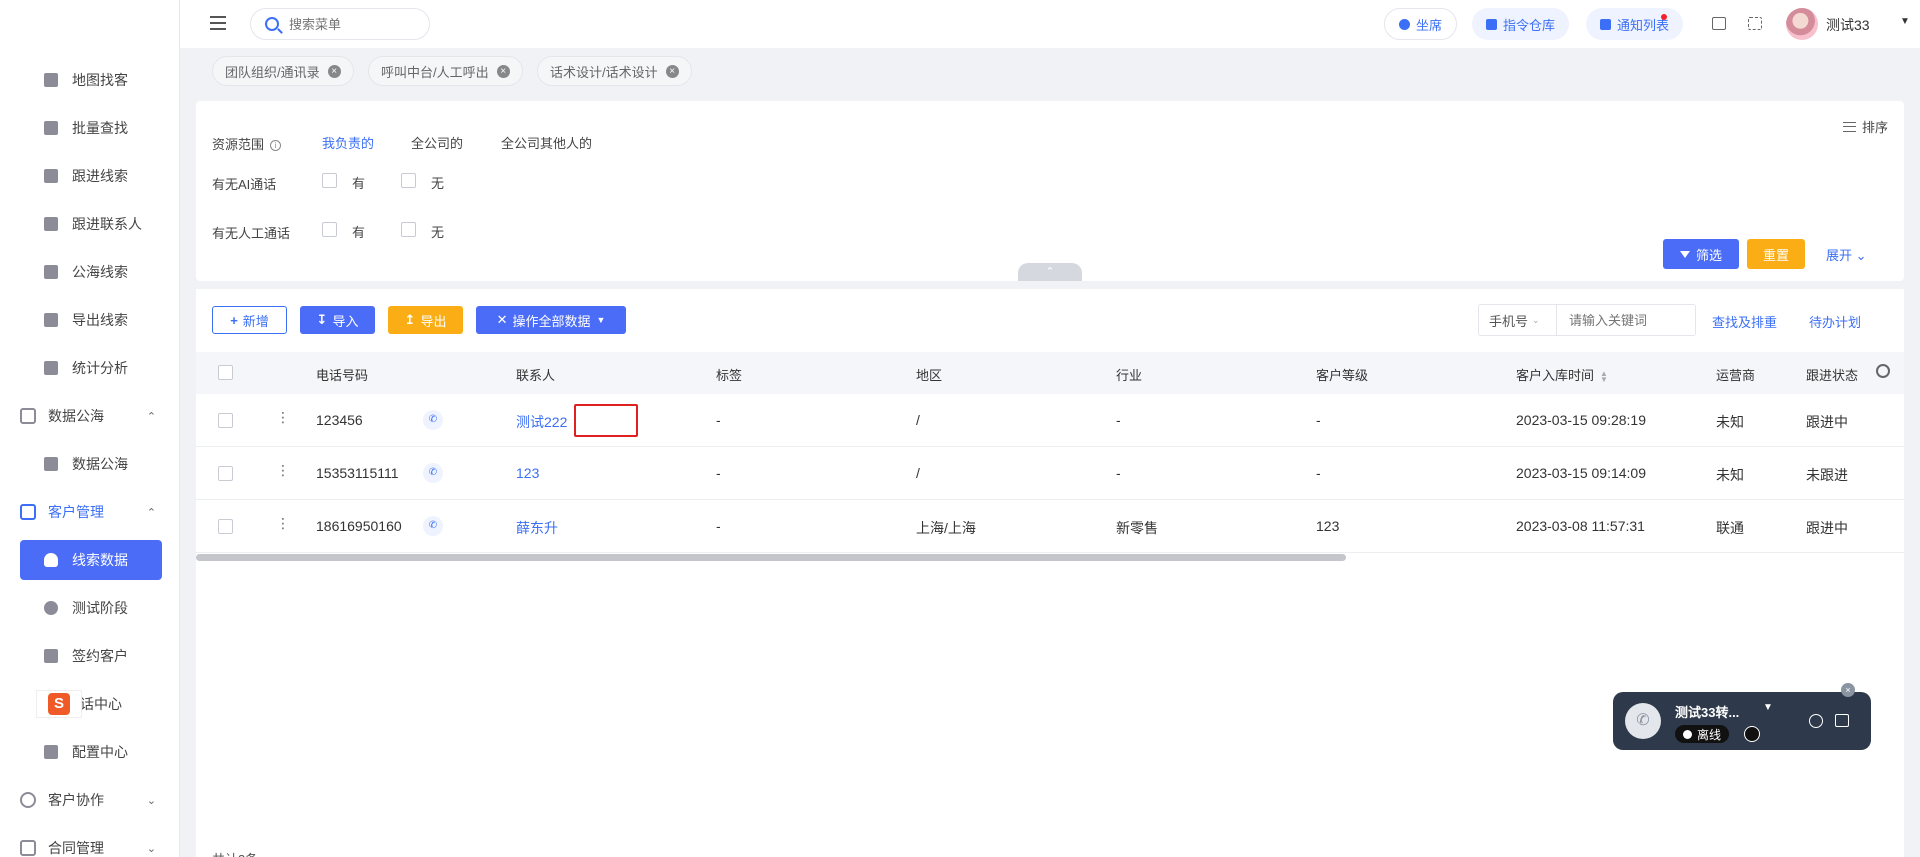 The width and height of the screenshot is (1920, 857). What do you see at coordinates (1719, 23) in the screenshot?
I see `screen-icon` at bounding box center [1719, 23].